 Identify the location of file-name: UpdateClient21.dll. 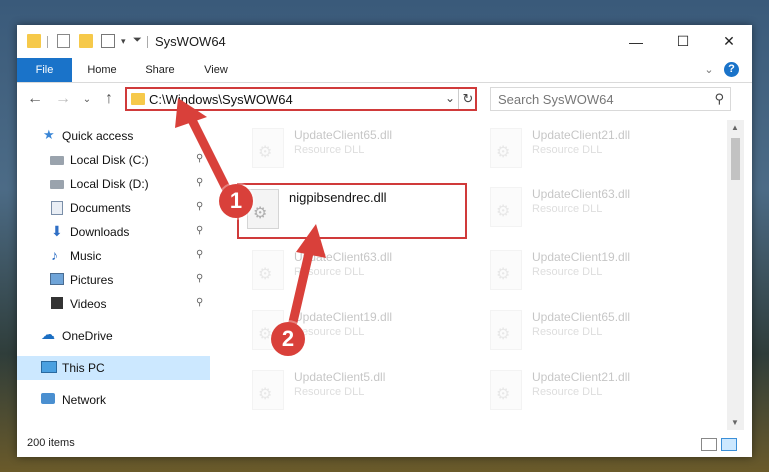
(581, 377).